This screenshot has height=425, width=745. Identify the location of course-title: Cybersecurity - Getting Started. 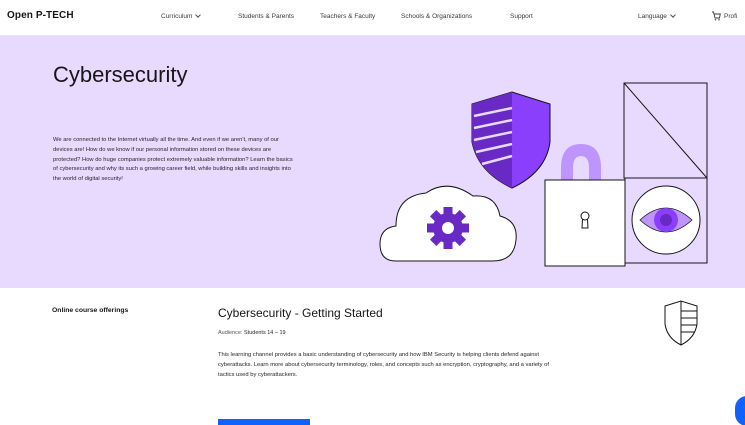
(300, 313).